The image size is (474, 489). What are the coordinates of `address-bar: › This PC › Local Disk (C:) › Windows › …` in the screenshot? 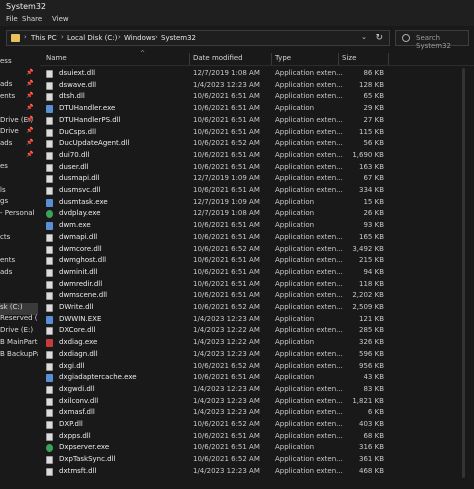 It's located at (198, 38).